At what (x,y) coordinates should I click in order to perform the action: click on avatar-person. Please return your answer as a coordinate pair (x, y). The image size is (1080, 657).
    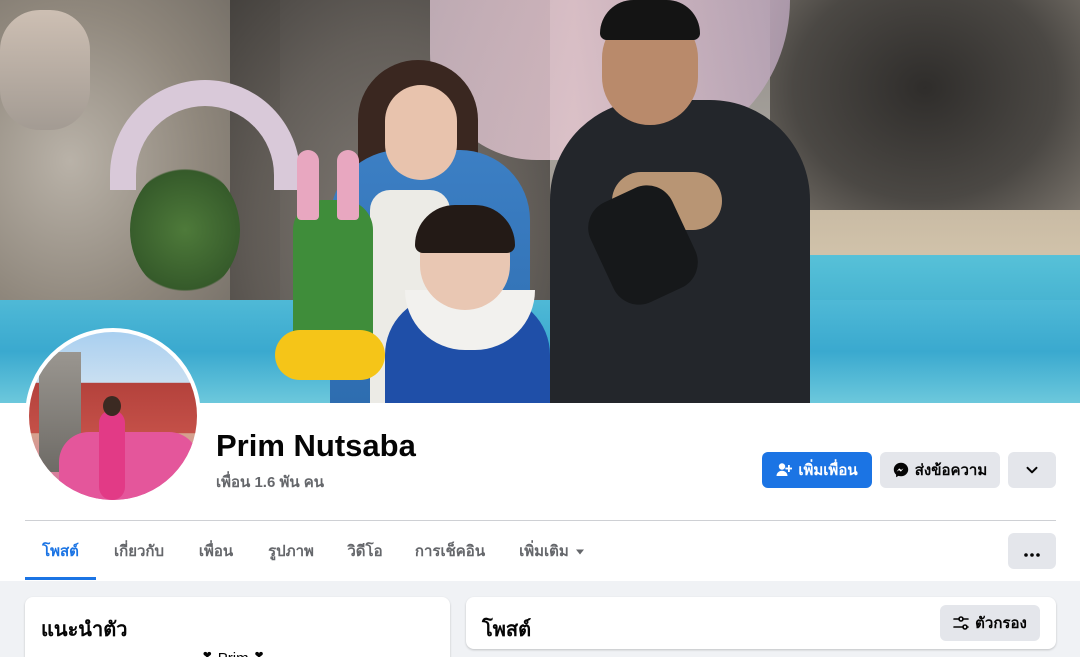
    Looking at the image, I should click on (112, 455).